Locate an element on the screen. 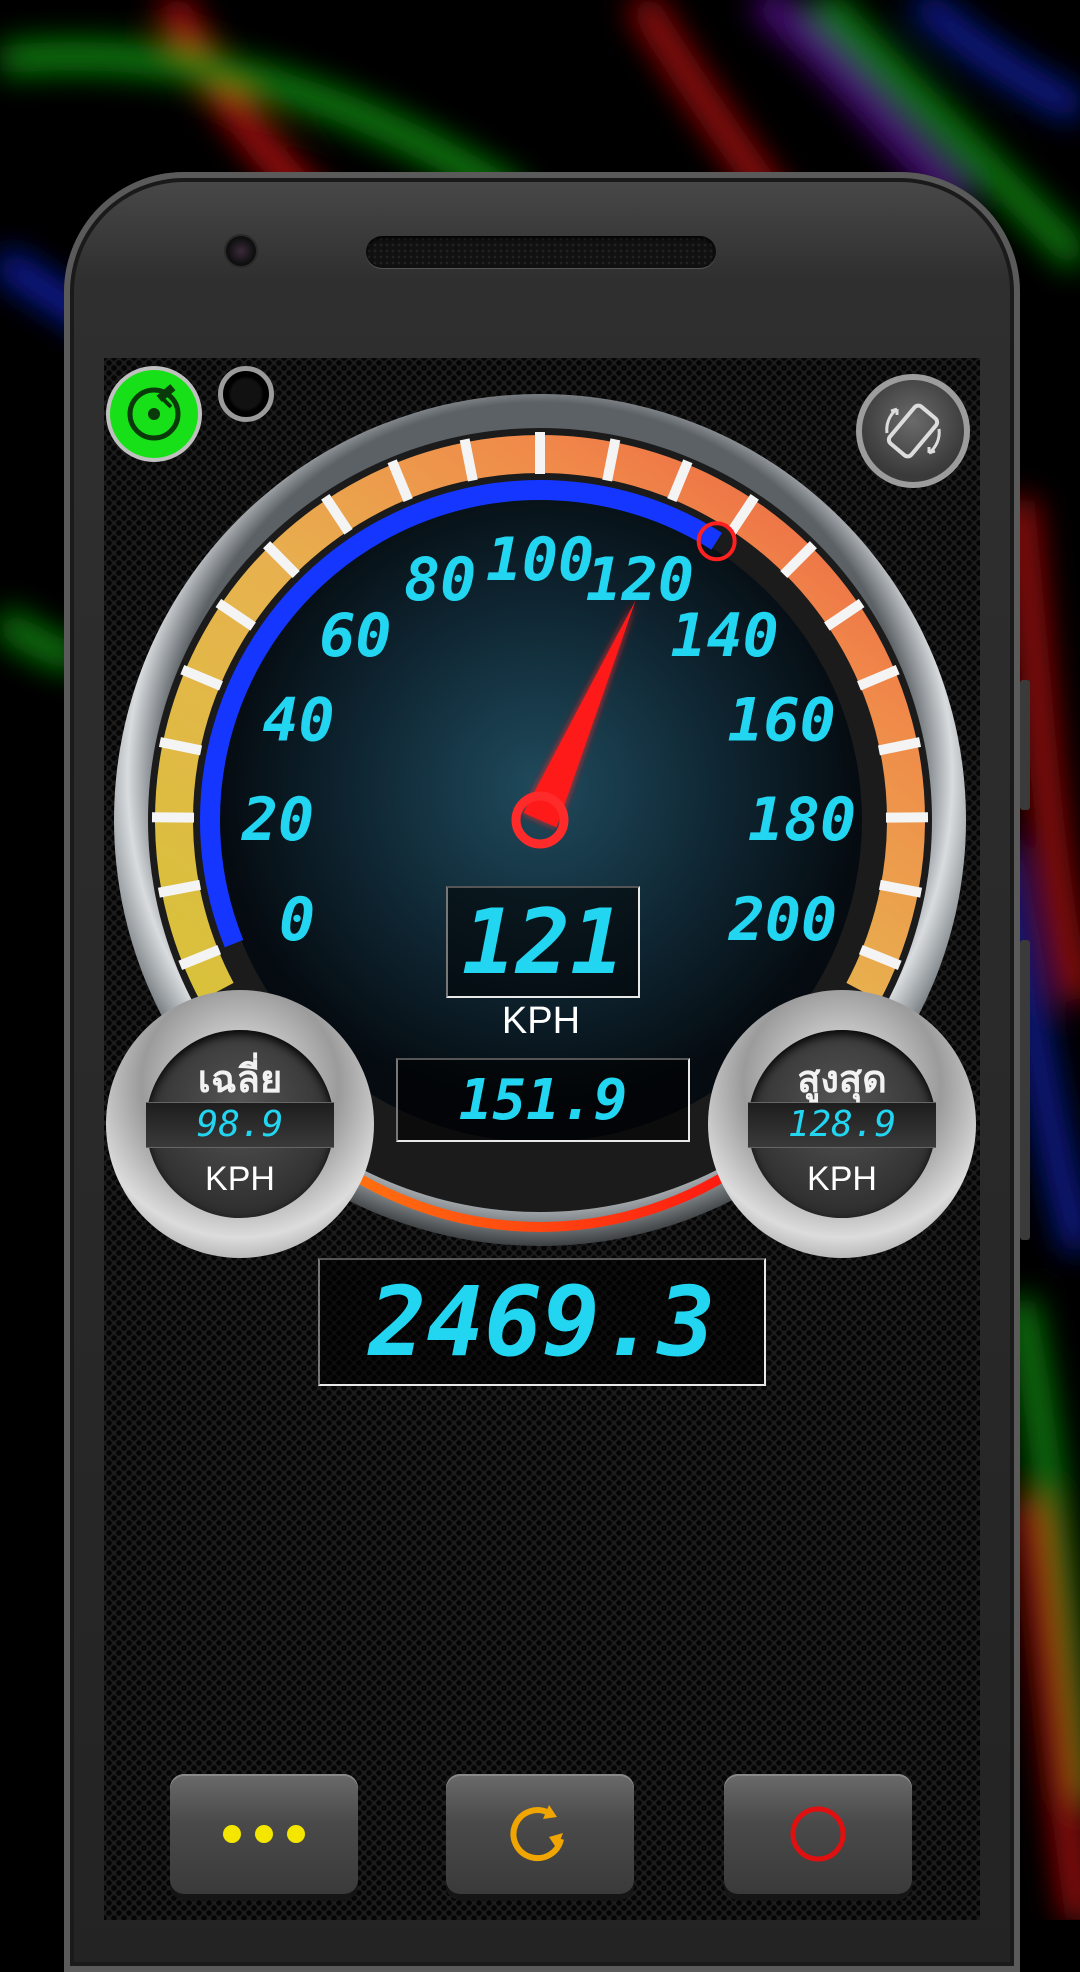 The width and height of the screenshot is (1080, 1972). record-circle-icon is located at coordinates (818, 1834).